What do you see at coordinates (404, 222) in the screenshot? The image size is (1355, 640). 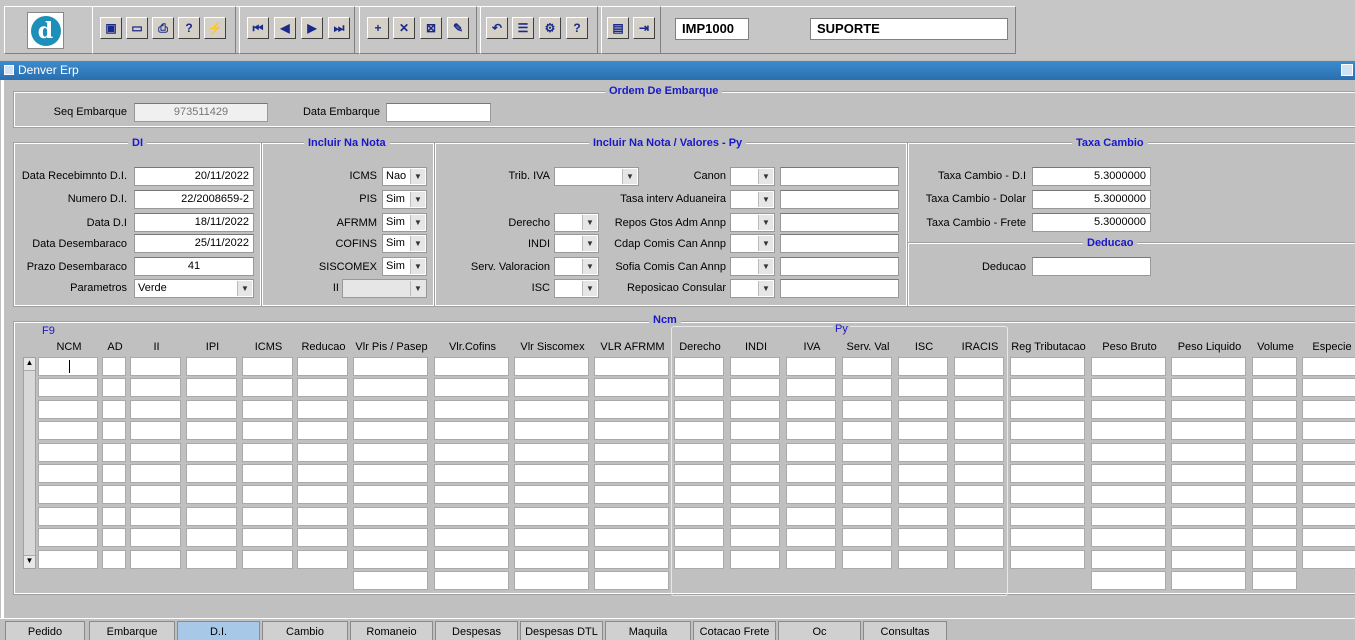 I see `afrmm-select: Sim ▼` at bounding box center [404, 222].